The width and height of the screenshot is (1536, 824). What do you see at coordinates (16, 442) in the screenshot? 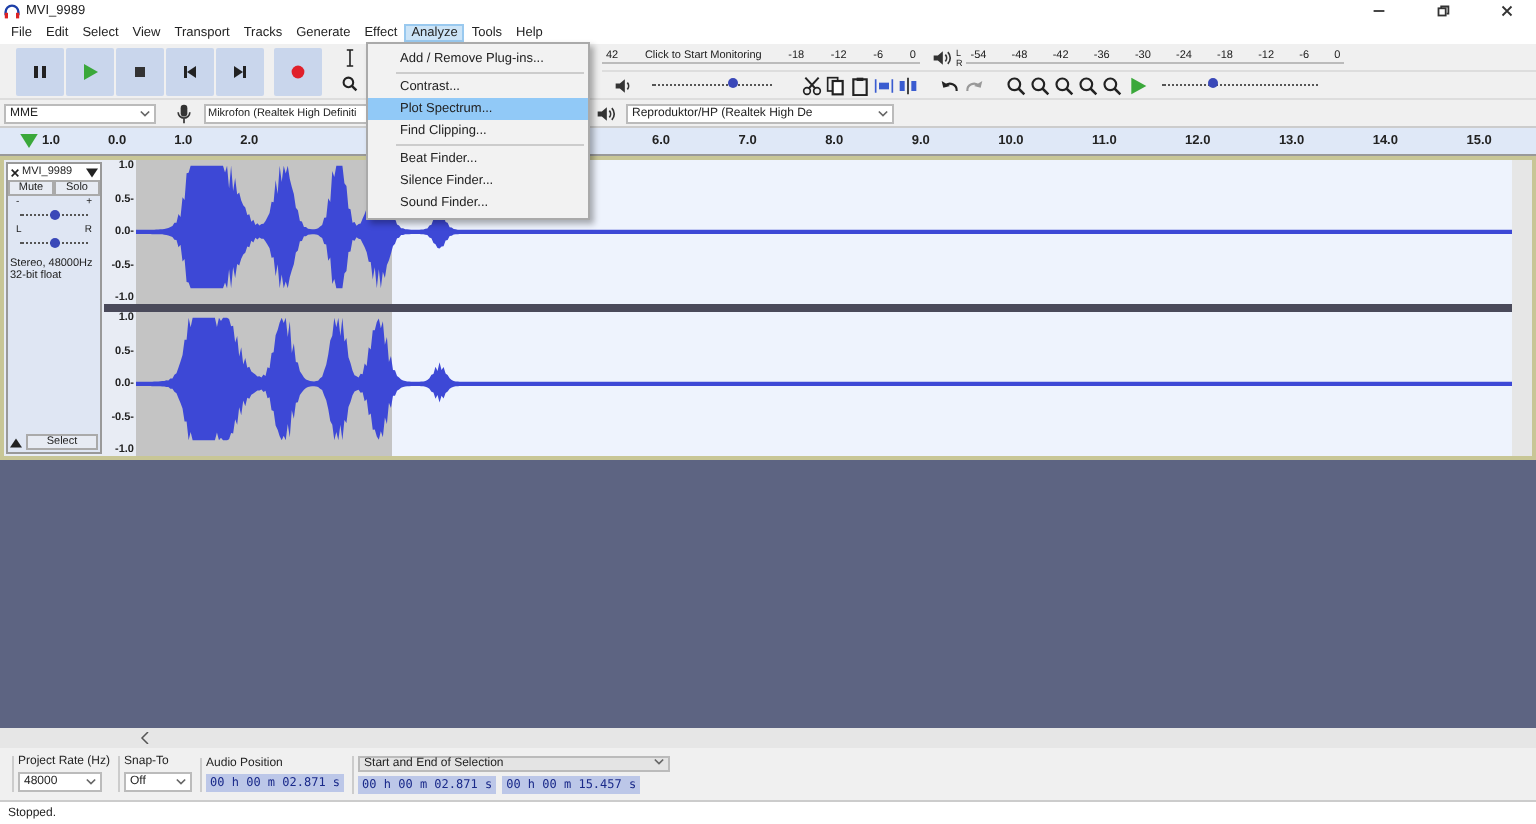
I see `collapse-arrow-icon` at bounding box center [16, 442].